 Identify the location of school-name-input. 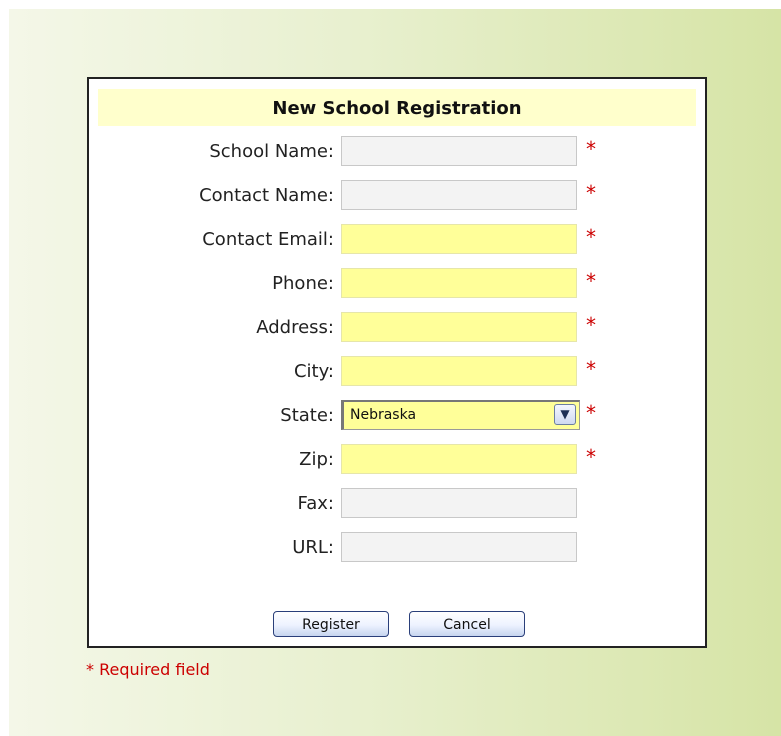
(459, 151).